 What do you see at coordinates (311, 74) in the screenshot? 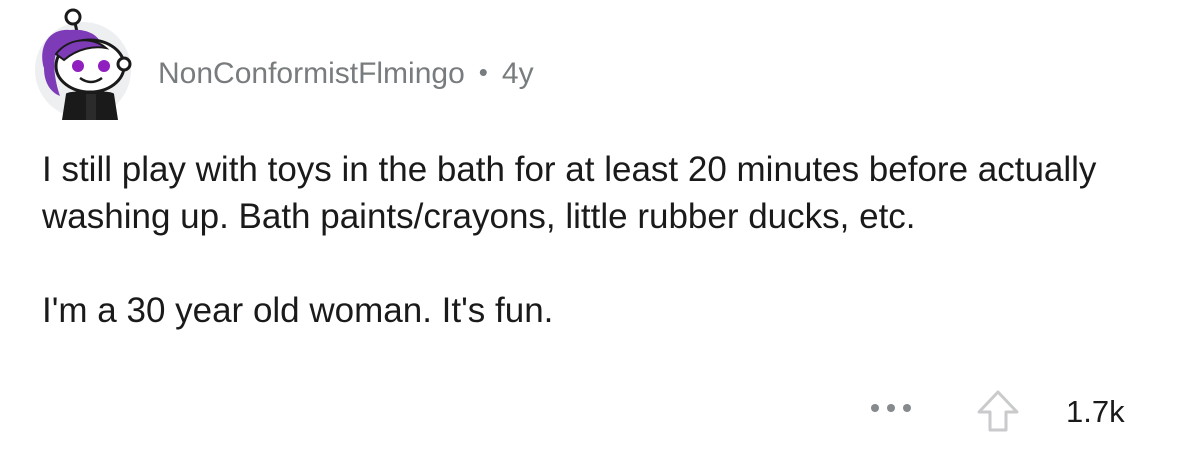
I see `author-name: NonConformistFlmingo` at bounding box center [311, 74].